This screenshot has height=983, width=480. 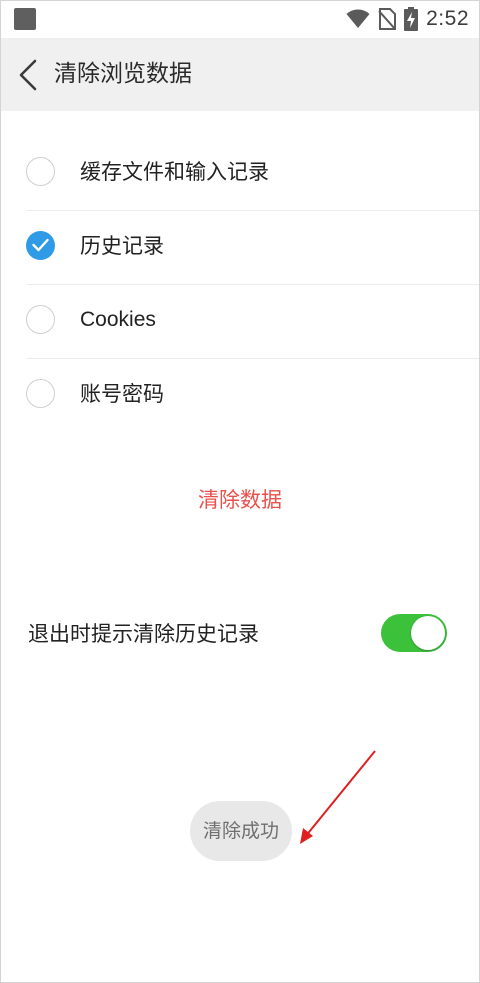 I want to click on battery-charging-icon, so click(x=411, y=19).